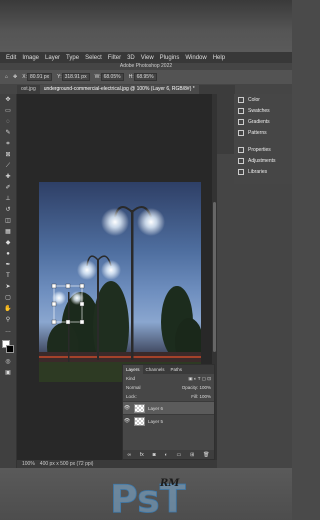 This screenshot has width=320, height=520. Describe the element at coordinates (8, 320) in the screenshot. I see `zoom-tool-icon: ⚲` at that location.